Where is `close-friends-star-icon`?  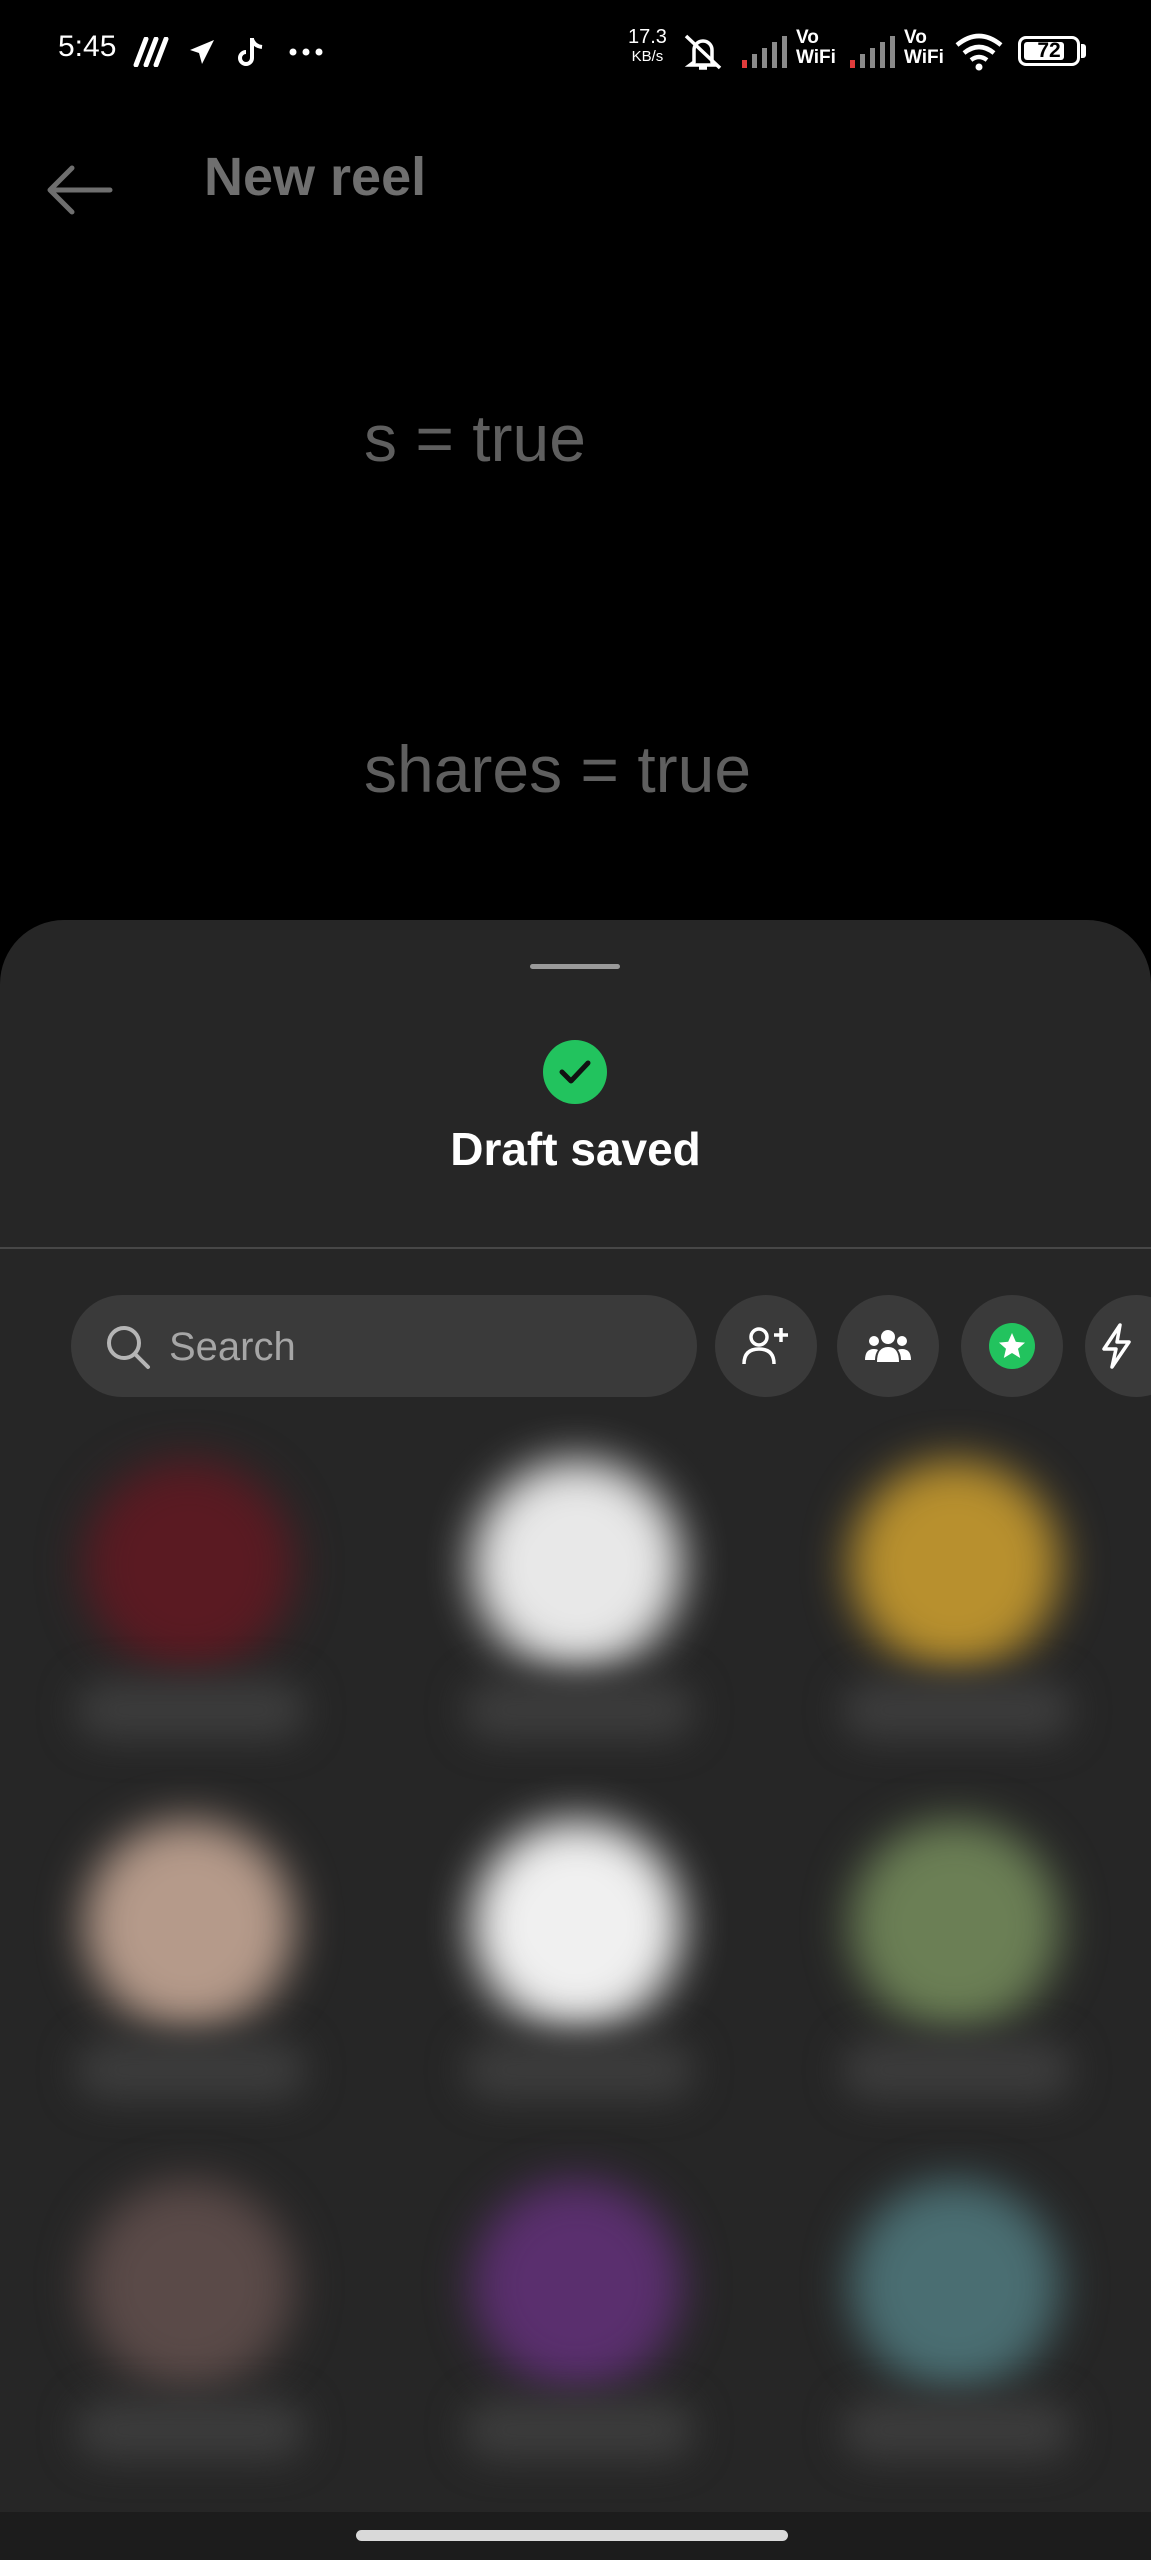 close-friends-star-icon is located at coordinates (1012, 1346).